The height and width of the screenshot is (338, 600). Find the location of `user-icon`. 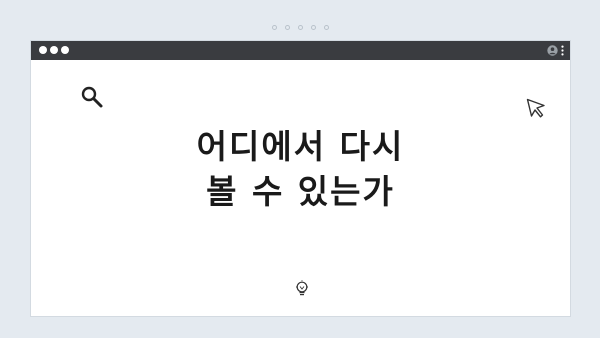

user-icon is located at coordinates (552, 50).